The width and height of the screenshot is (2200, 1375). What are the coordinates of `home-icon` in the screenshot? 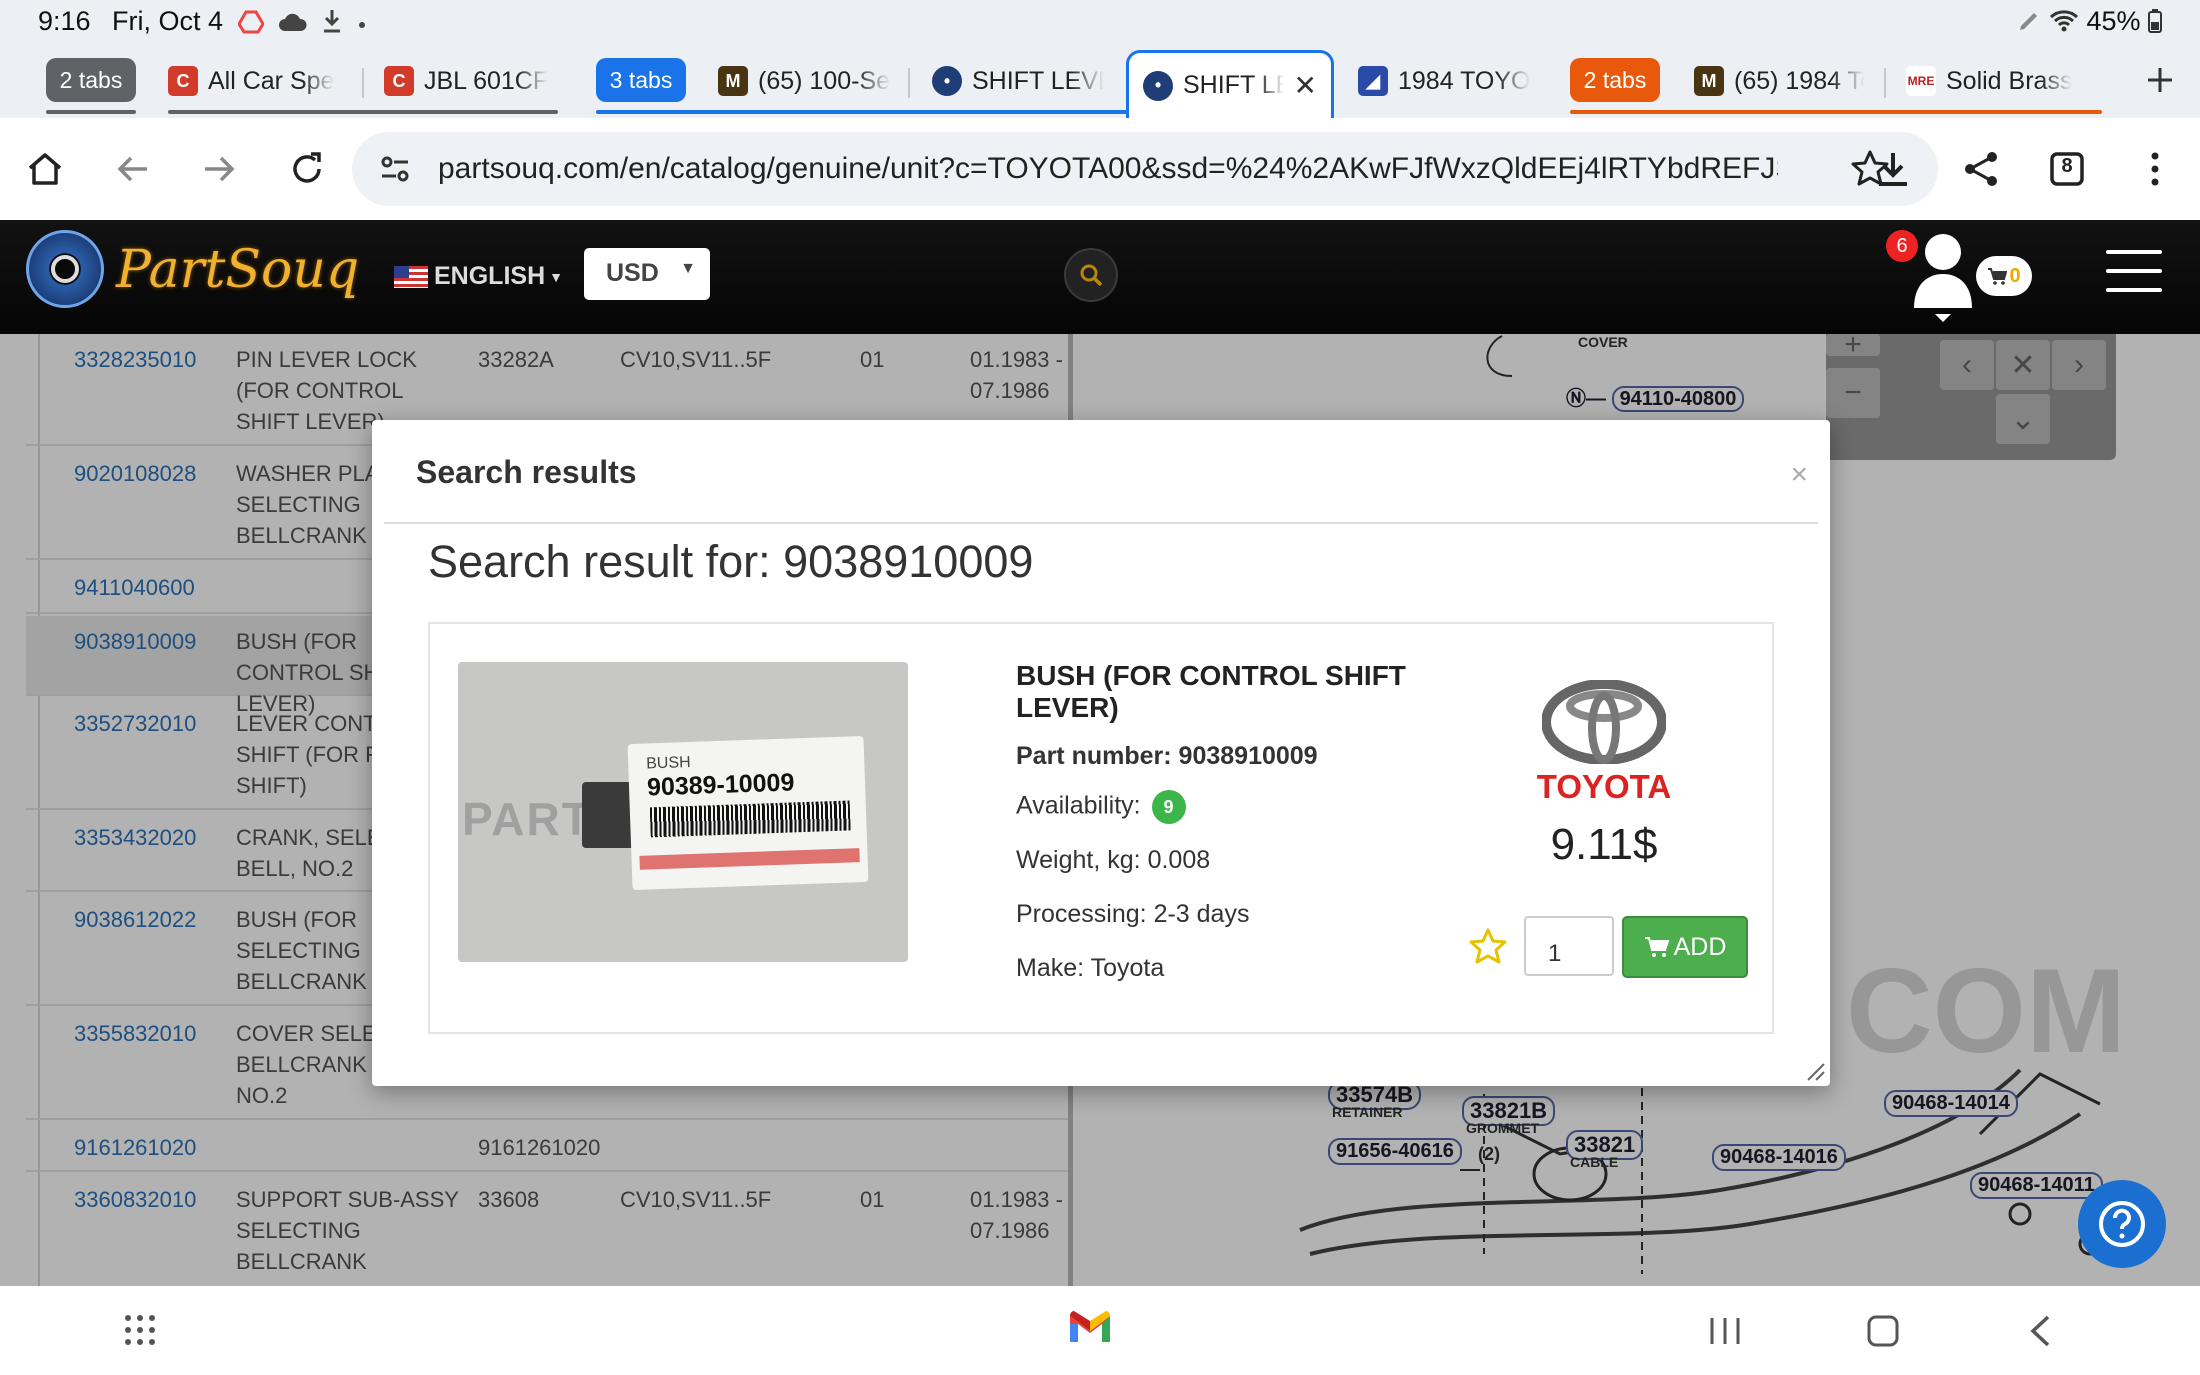 It's located at (45, 169).